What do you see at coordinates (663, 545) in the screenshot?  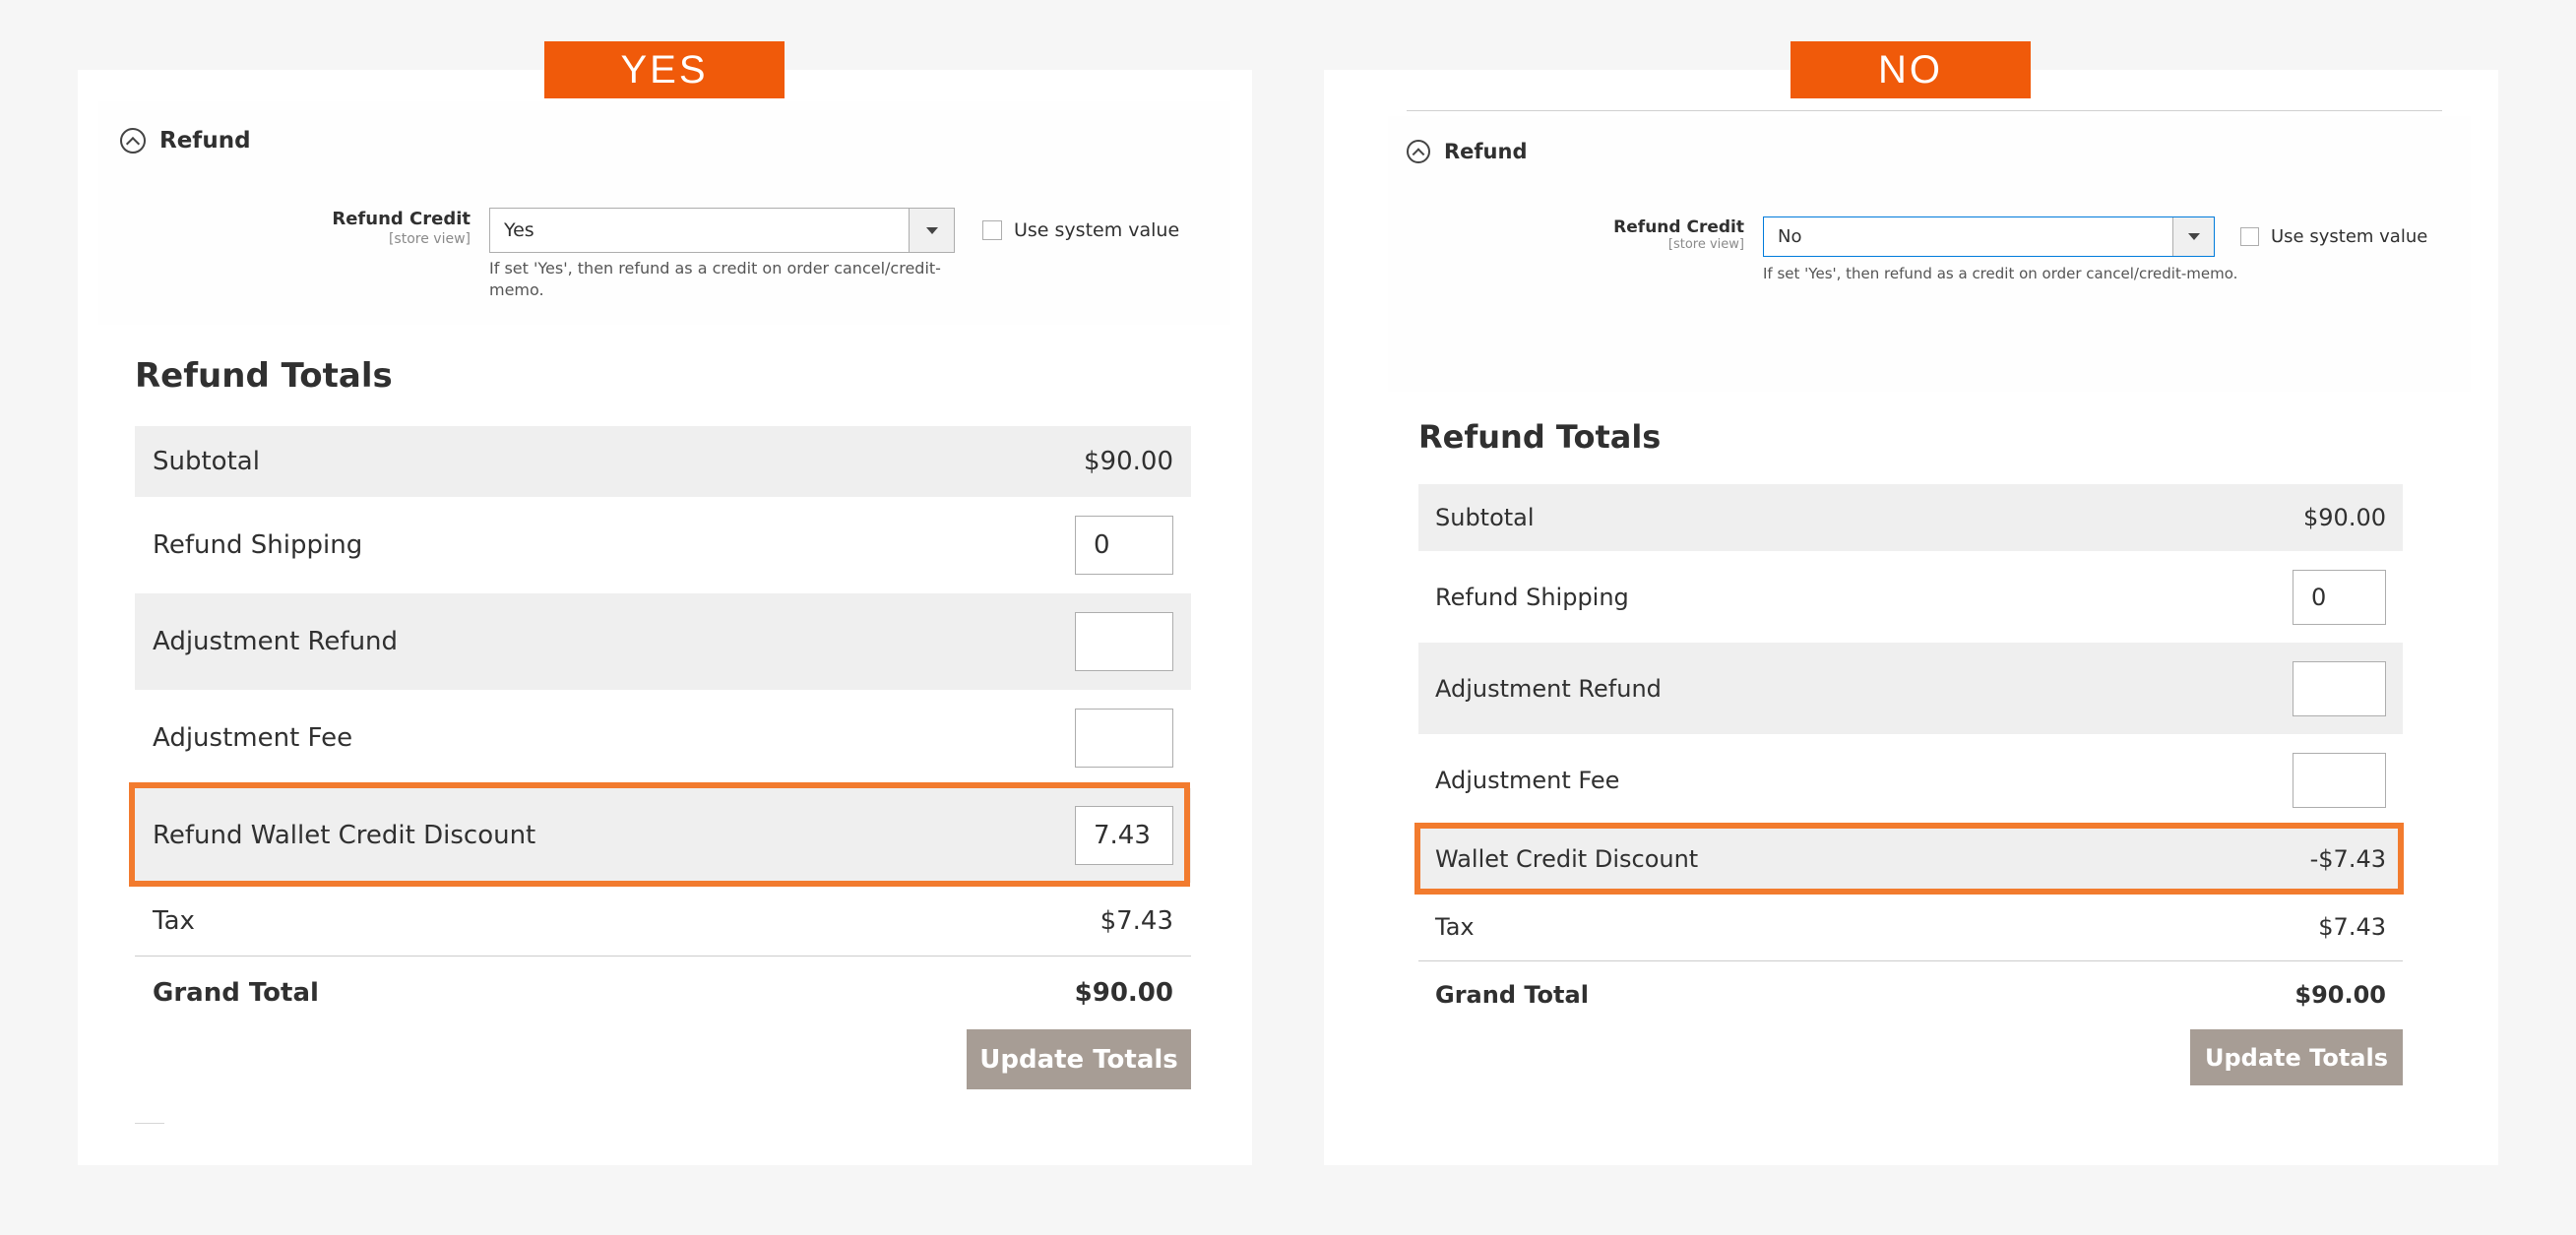 I see `left-shipping-row: Refund Shipping 0` at bounding box center [663, 545].